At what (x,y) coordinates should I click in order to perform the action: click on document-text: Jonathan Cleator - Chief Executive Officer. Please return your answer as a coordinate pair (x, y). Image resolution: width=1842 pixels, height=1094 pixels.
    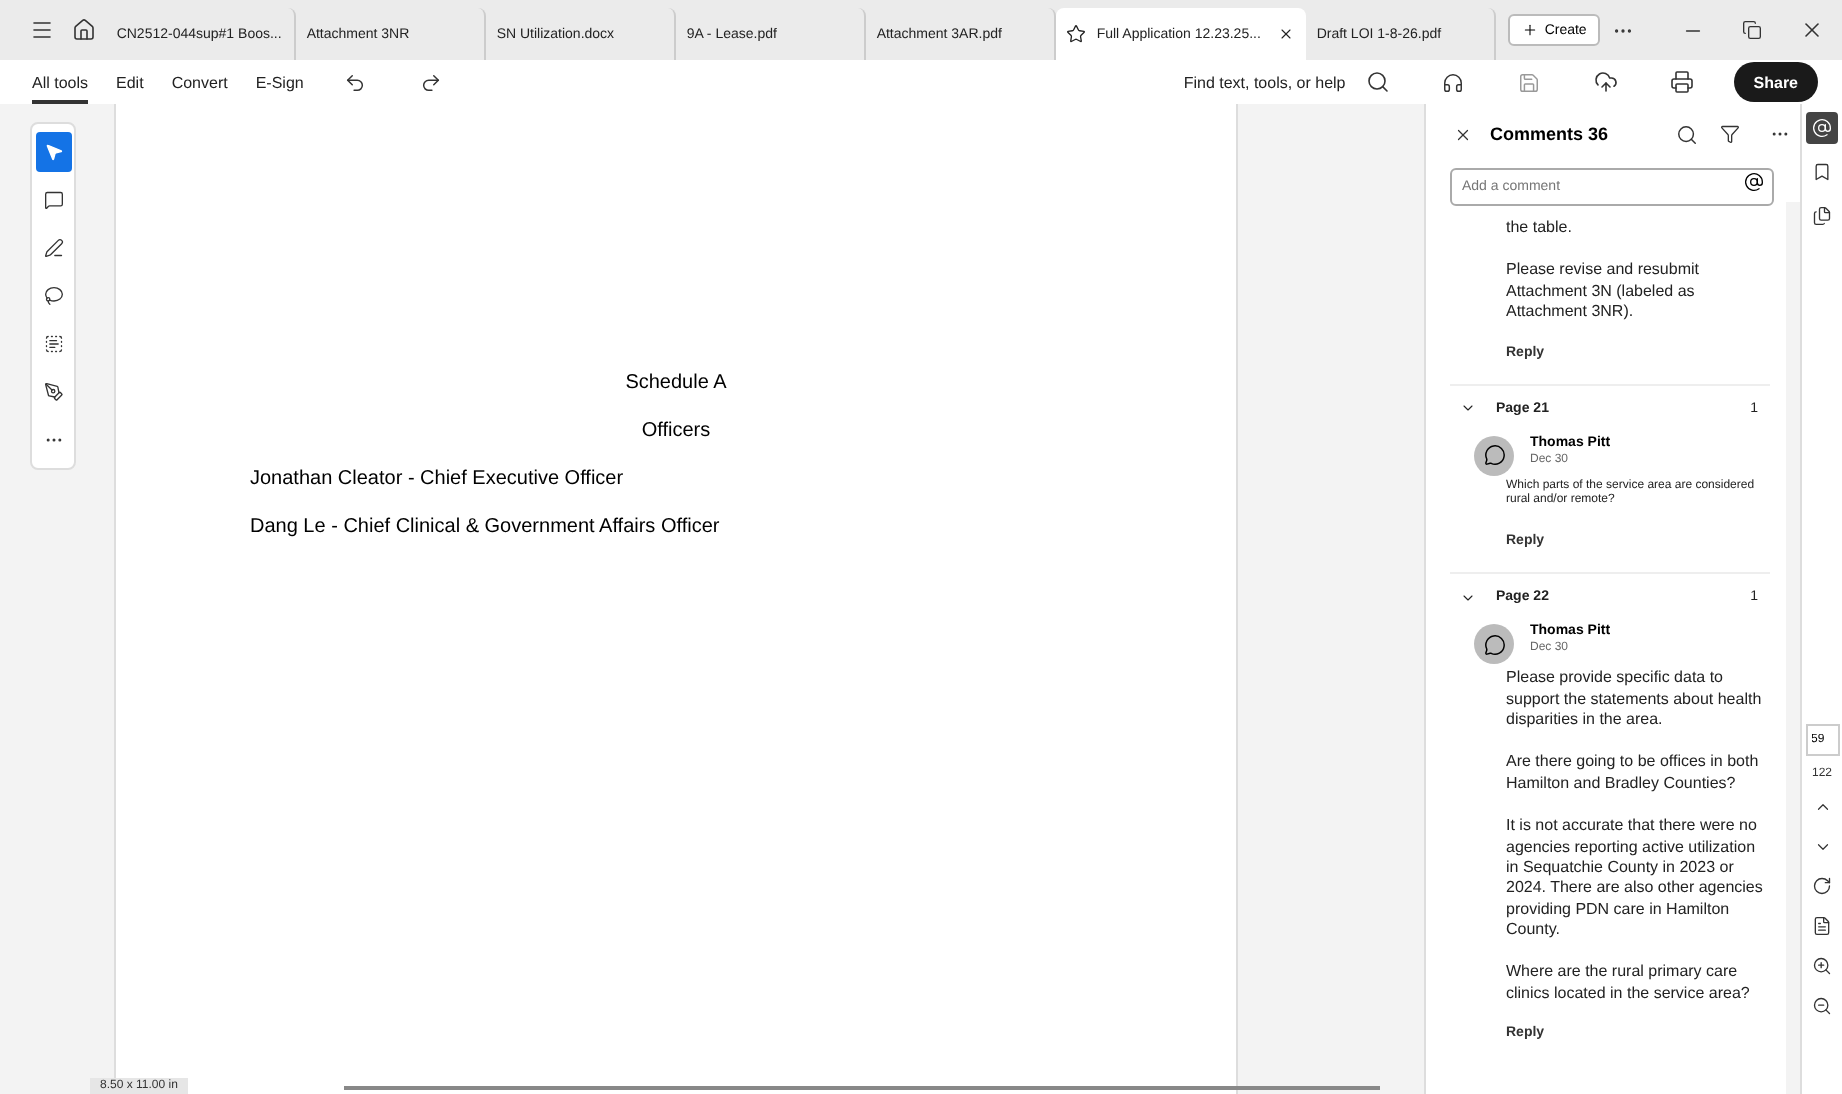
    Looking at the image, I should click on (437, 479).